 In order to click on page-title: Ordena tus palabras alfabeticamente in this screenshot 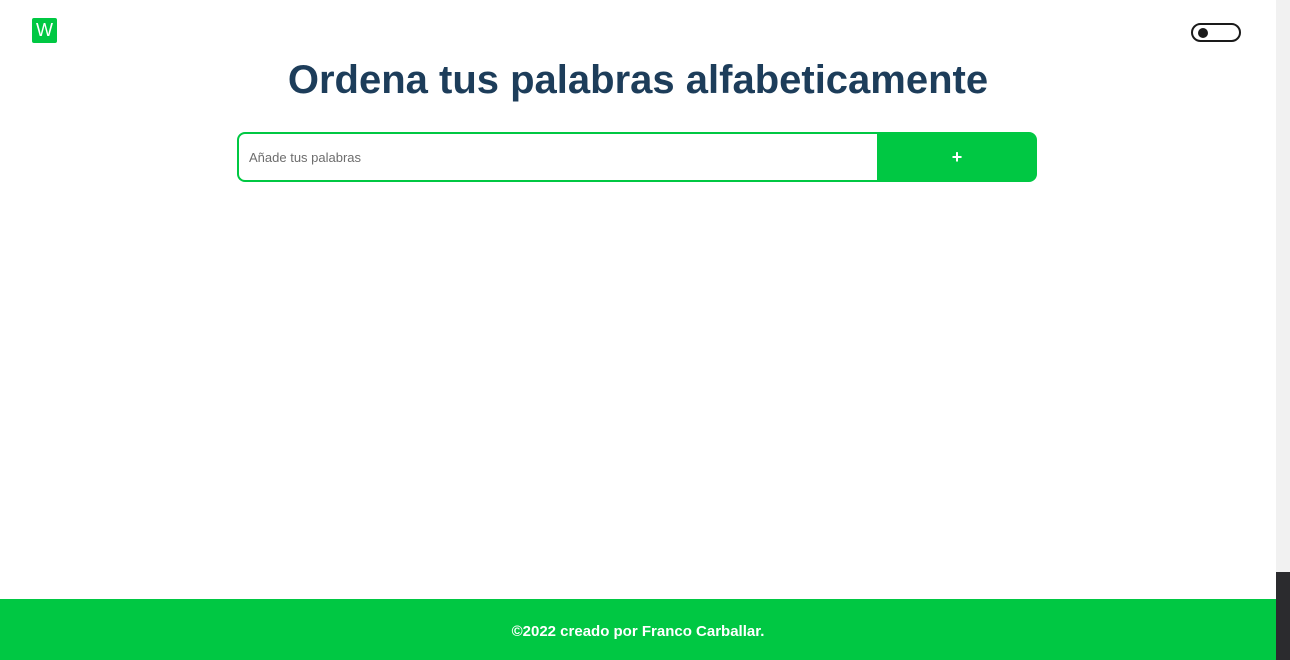, I will do `click(638, 80)`.